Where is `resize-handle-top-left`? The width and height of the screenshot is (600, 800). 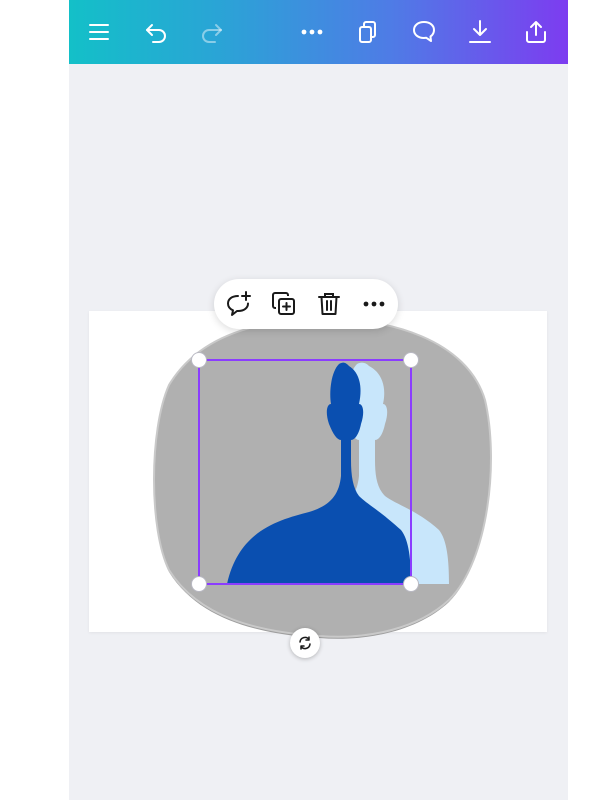 resize-handle-top-left is located at coordinates (199, 360).